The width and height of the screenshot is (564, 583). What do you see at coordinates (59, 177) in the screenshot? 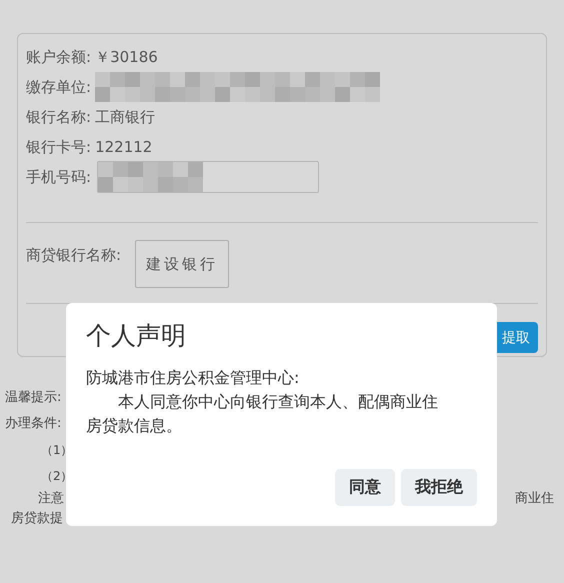
I see `field-label: 手机号码:` at bounding box center [59, 177].